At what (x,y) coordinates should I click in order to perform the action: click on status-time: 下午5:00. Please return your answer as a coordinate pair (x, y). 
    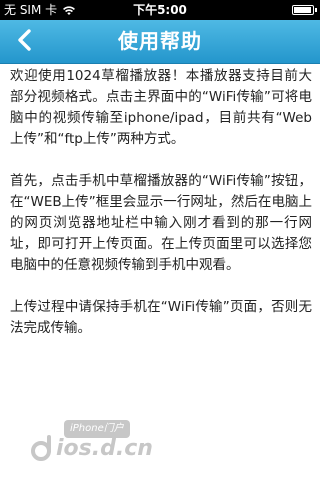
    Looking at the image, I should click on (160, 10).